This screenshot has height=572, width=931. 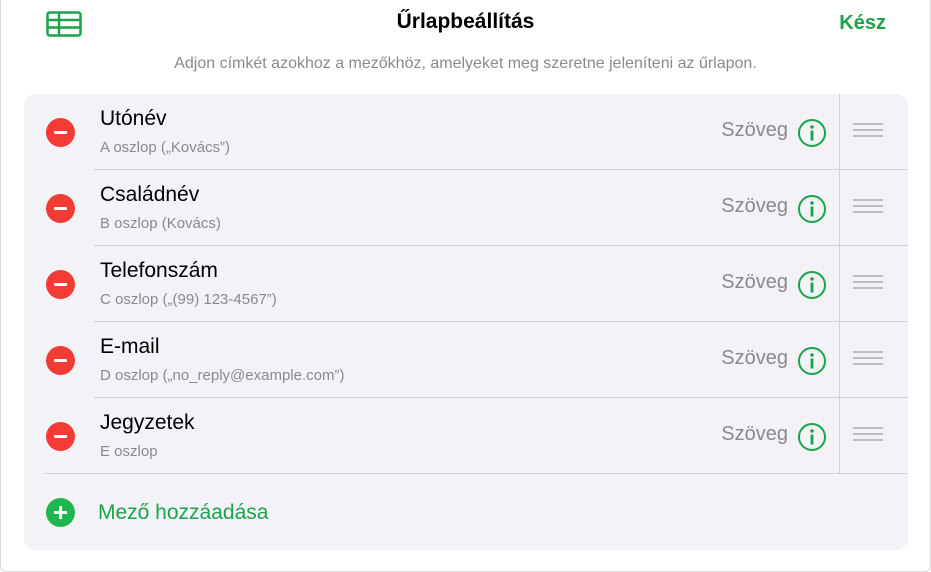 What do you see at coordinates (159, 271) in the screenshot?
I see `field-name: Telefonszám` at bounding box center [159, 271].